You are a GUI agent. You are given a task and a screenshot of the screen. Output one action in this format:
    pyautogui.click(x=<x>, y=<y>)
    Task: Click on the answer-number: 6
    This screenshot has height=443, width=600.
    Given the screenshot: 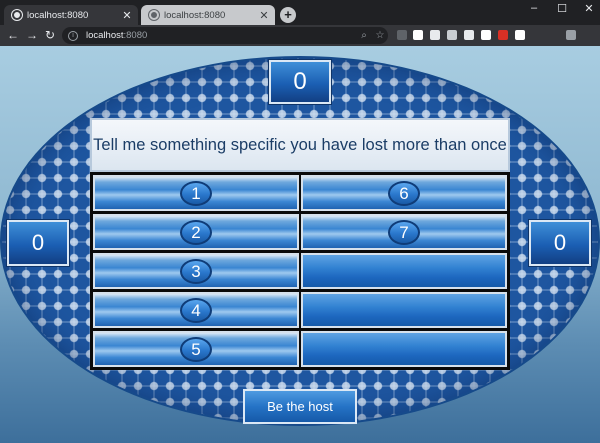 What is the action you would take?
    pyautogui.click(x=404, y=193)
    